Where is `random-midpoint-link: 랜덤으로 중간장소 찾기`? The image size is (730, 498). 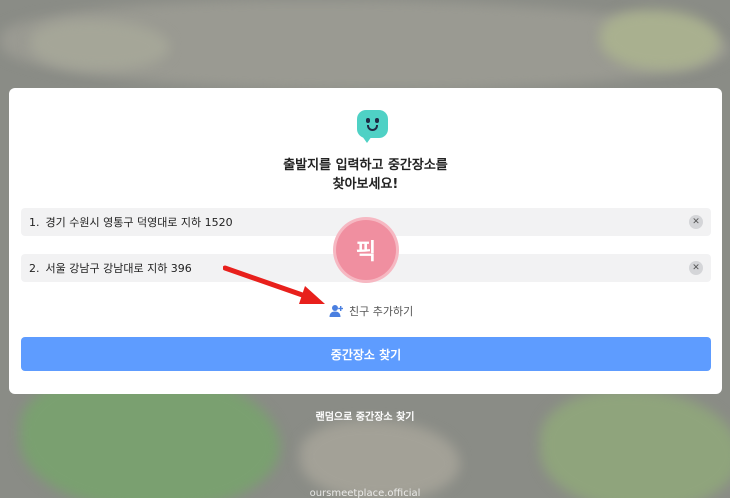
random-midpoint-link: 랜덤으로 중간장소 찾기 is located at coordinates (365, 415).